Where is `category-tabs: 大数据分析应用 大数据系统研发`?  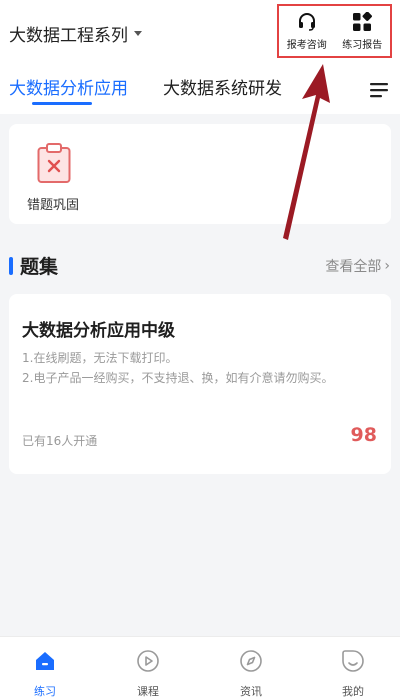 category-tabs: 大数据分析应用 大数据系统研发 is located at coordinates (200, 89).